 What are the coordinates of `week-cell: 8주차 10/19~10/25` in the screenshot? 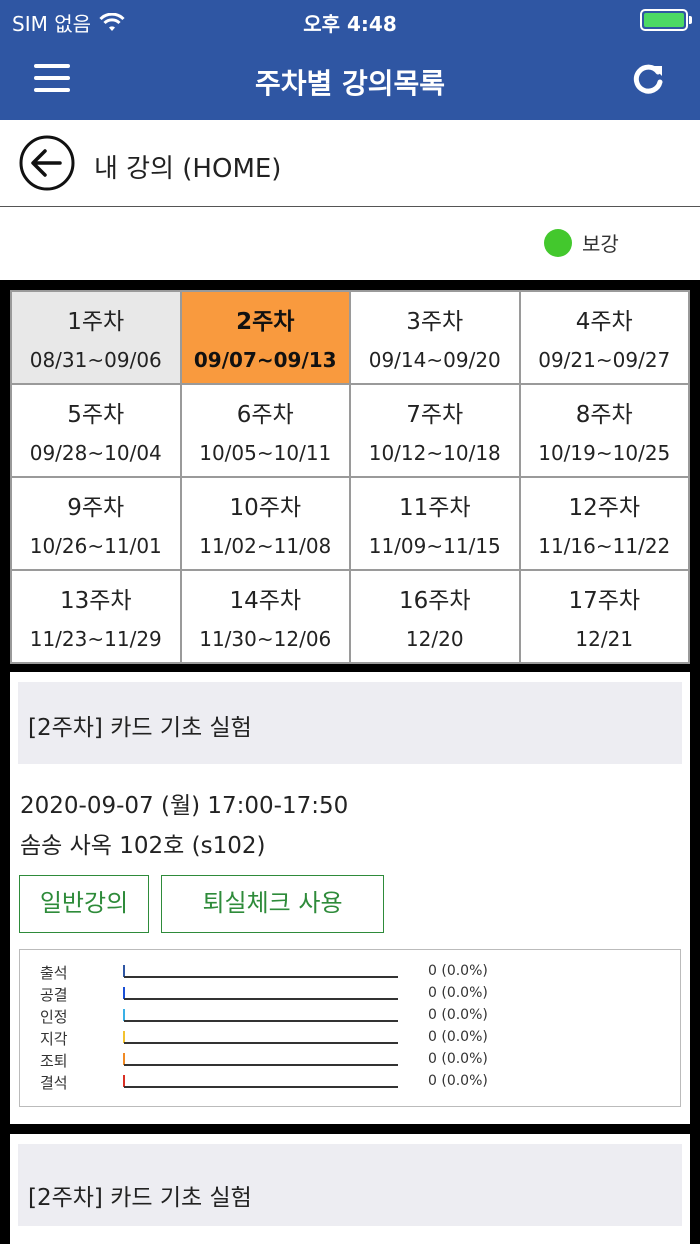 It's located at (604, 430).